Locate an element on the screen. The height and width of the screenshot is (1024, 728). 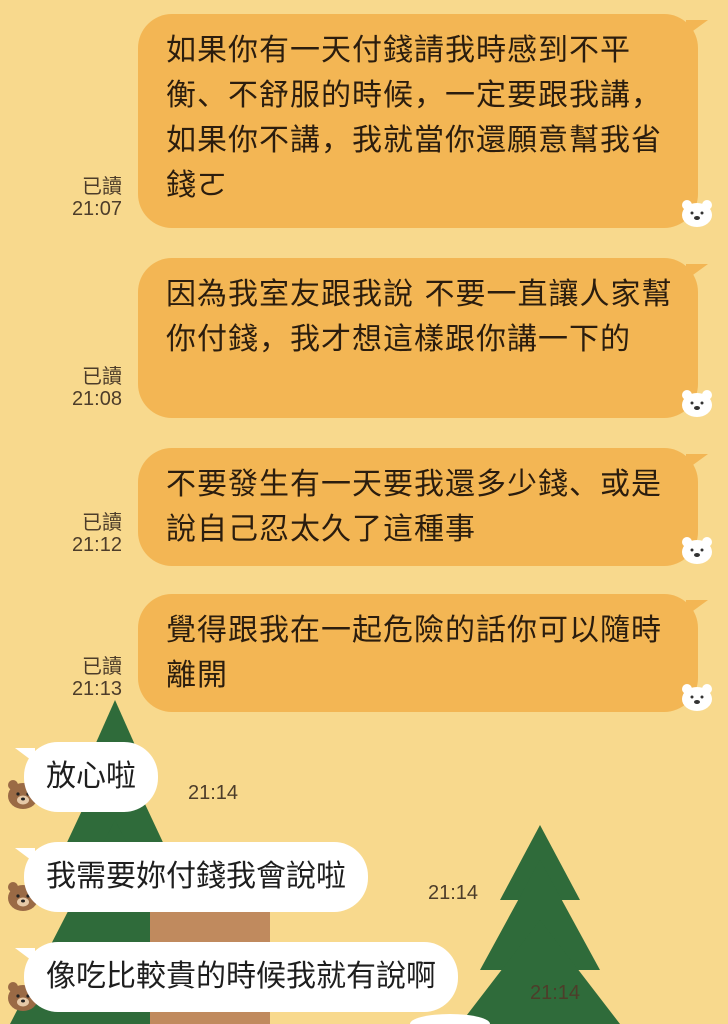
message-timestamp: 21:13 is located at coordinates (96, 689).